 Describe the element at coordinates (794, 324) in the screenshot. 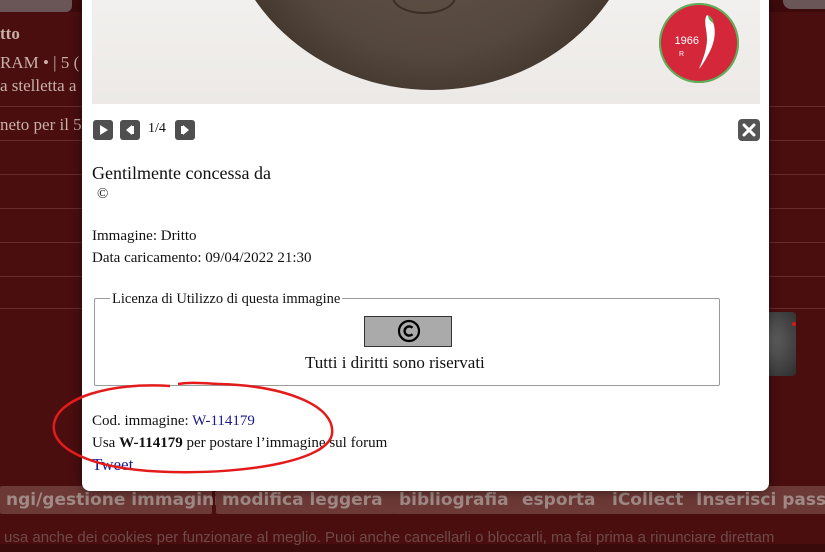

I see `background-marker` at that location.